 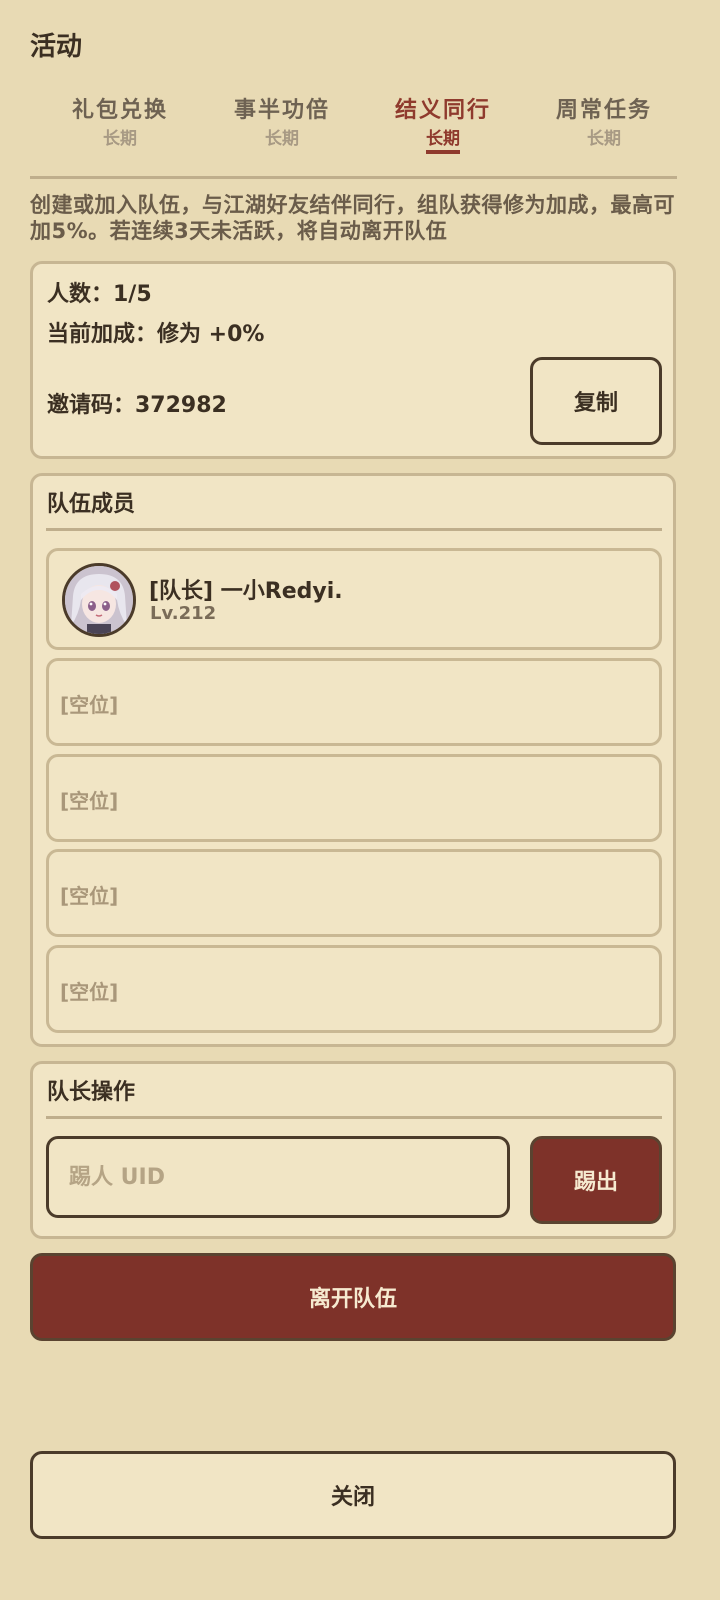 What do you see at coordinates (137, 405) in the screenshot?
I see `invite-code: 邀请码：372982` at bounding box center [137, 405].